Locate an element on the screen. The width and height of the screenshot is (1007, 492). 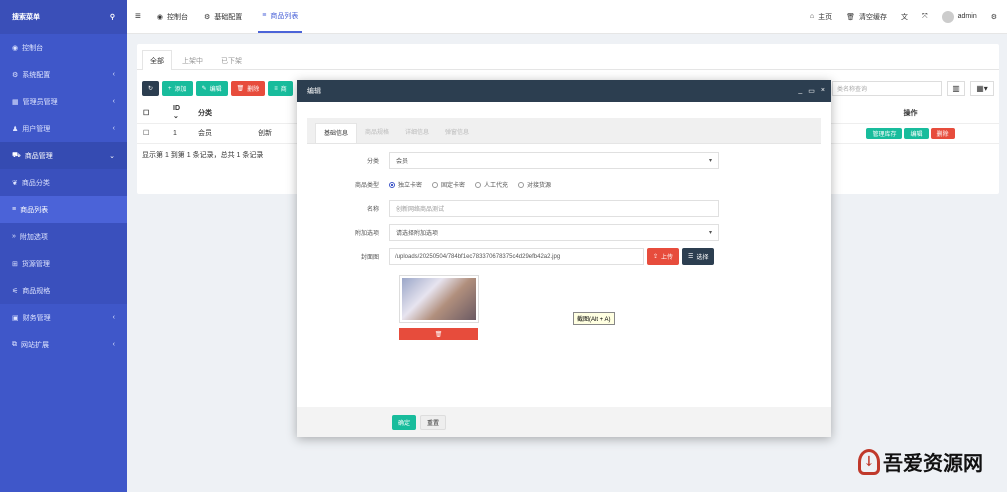
modal-title: 编辑 is located at coordinates (314, 91).